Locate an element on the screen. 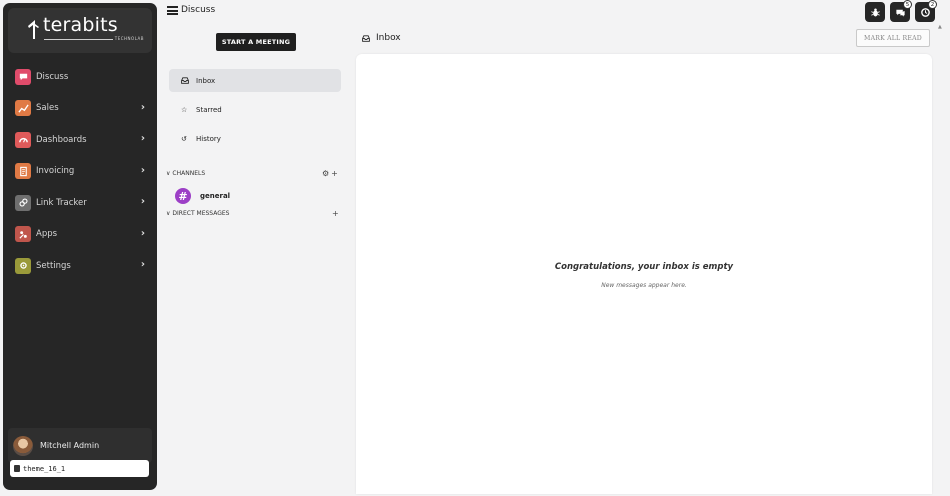 Image resolution: width=950 pixels, height=496 pixels. page-title: Discuss is located at coordinates (198, 10).